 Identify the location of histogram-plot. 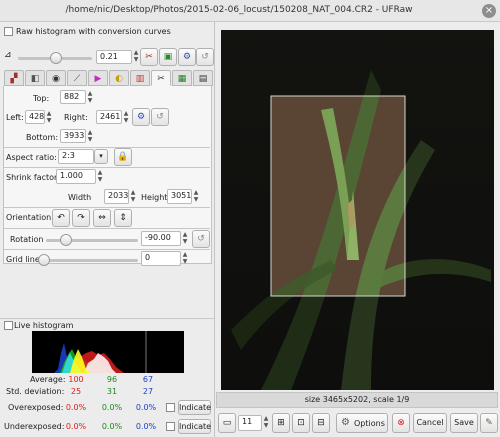
(100, 352).